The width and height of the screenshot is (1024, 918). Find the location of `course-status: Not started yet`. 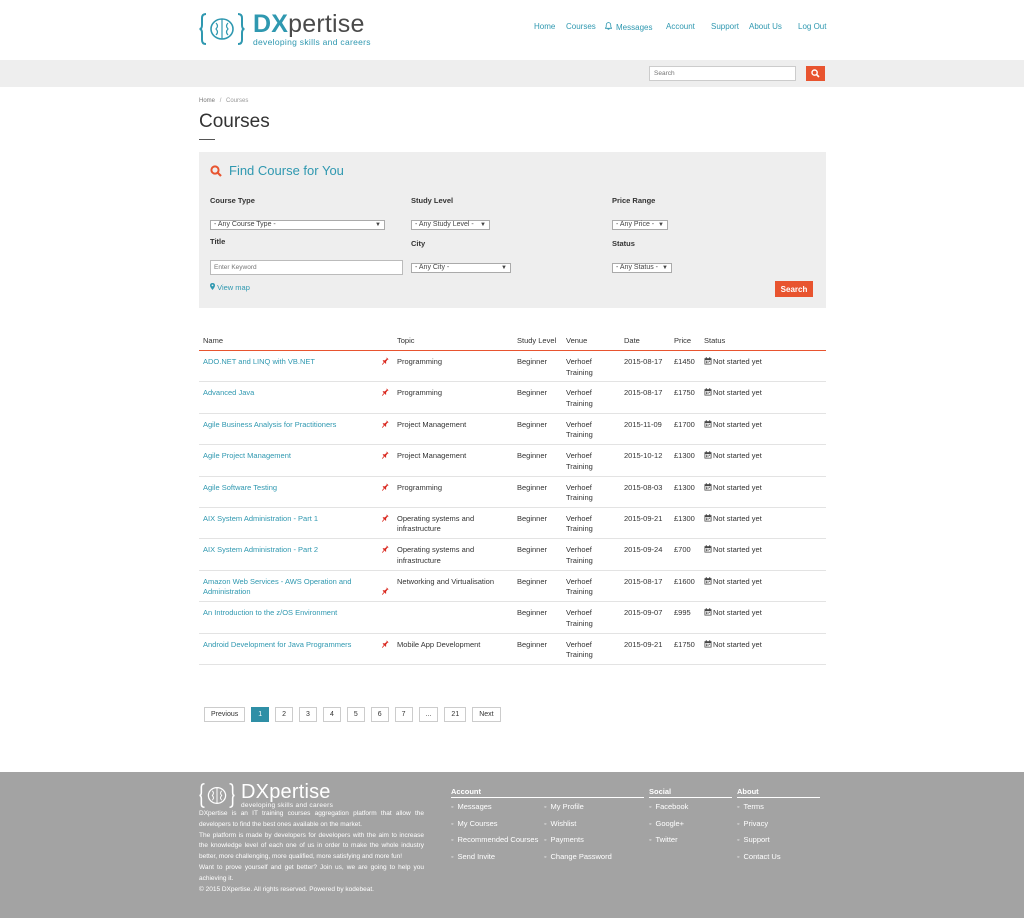

course-status: Not started yet is located at coordinates (733, 457).